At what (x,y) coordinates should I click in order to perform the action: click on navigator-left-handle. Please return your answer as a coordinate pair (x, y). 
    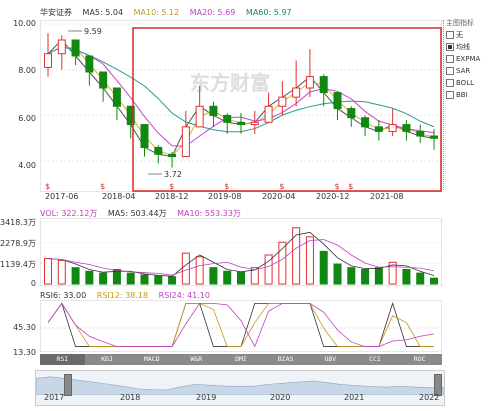
    Looking at the image, I should click on (68, 385).